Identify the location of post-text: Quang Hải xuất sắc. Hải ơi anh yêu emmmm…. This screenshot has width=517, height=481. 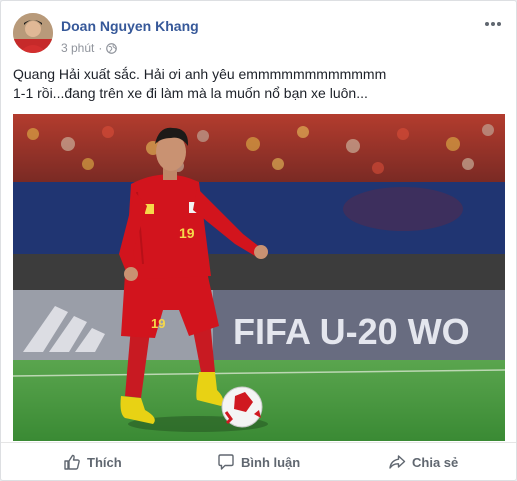
(253, 84).